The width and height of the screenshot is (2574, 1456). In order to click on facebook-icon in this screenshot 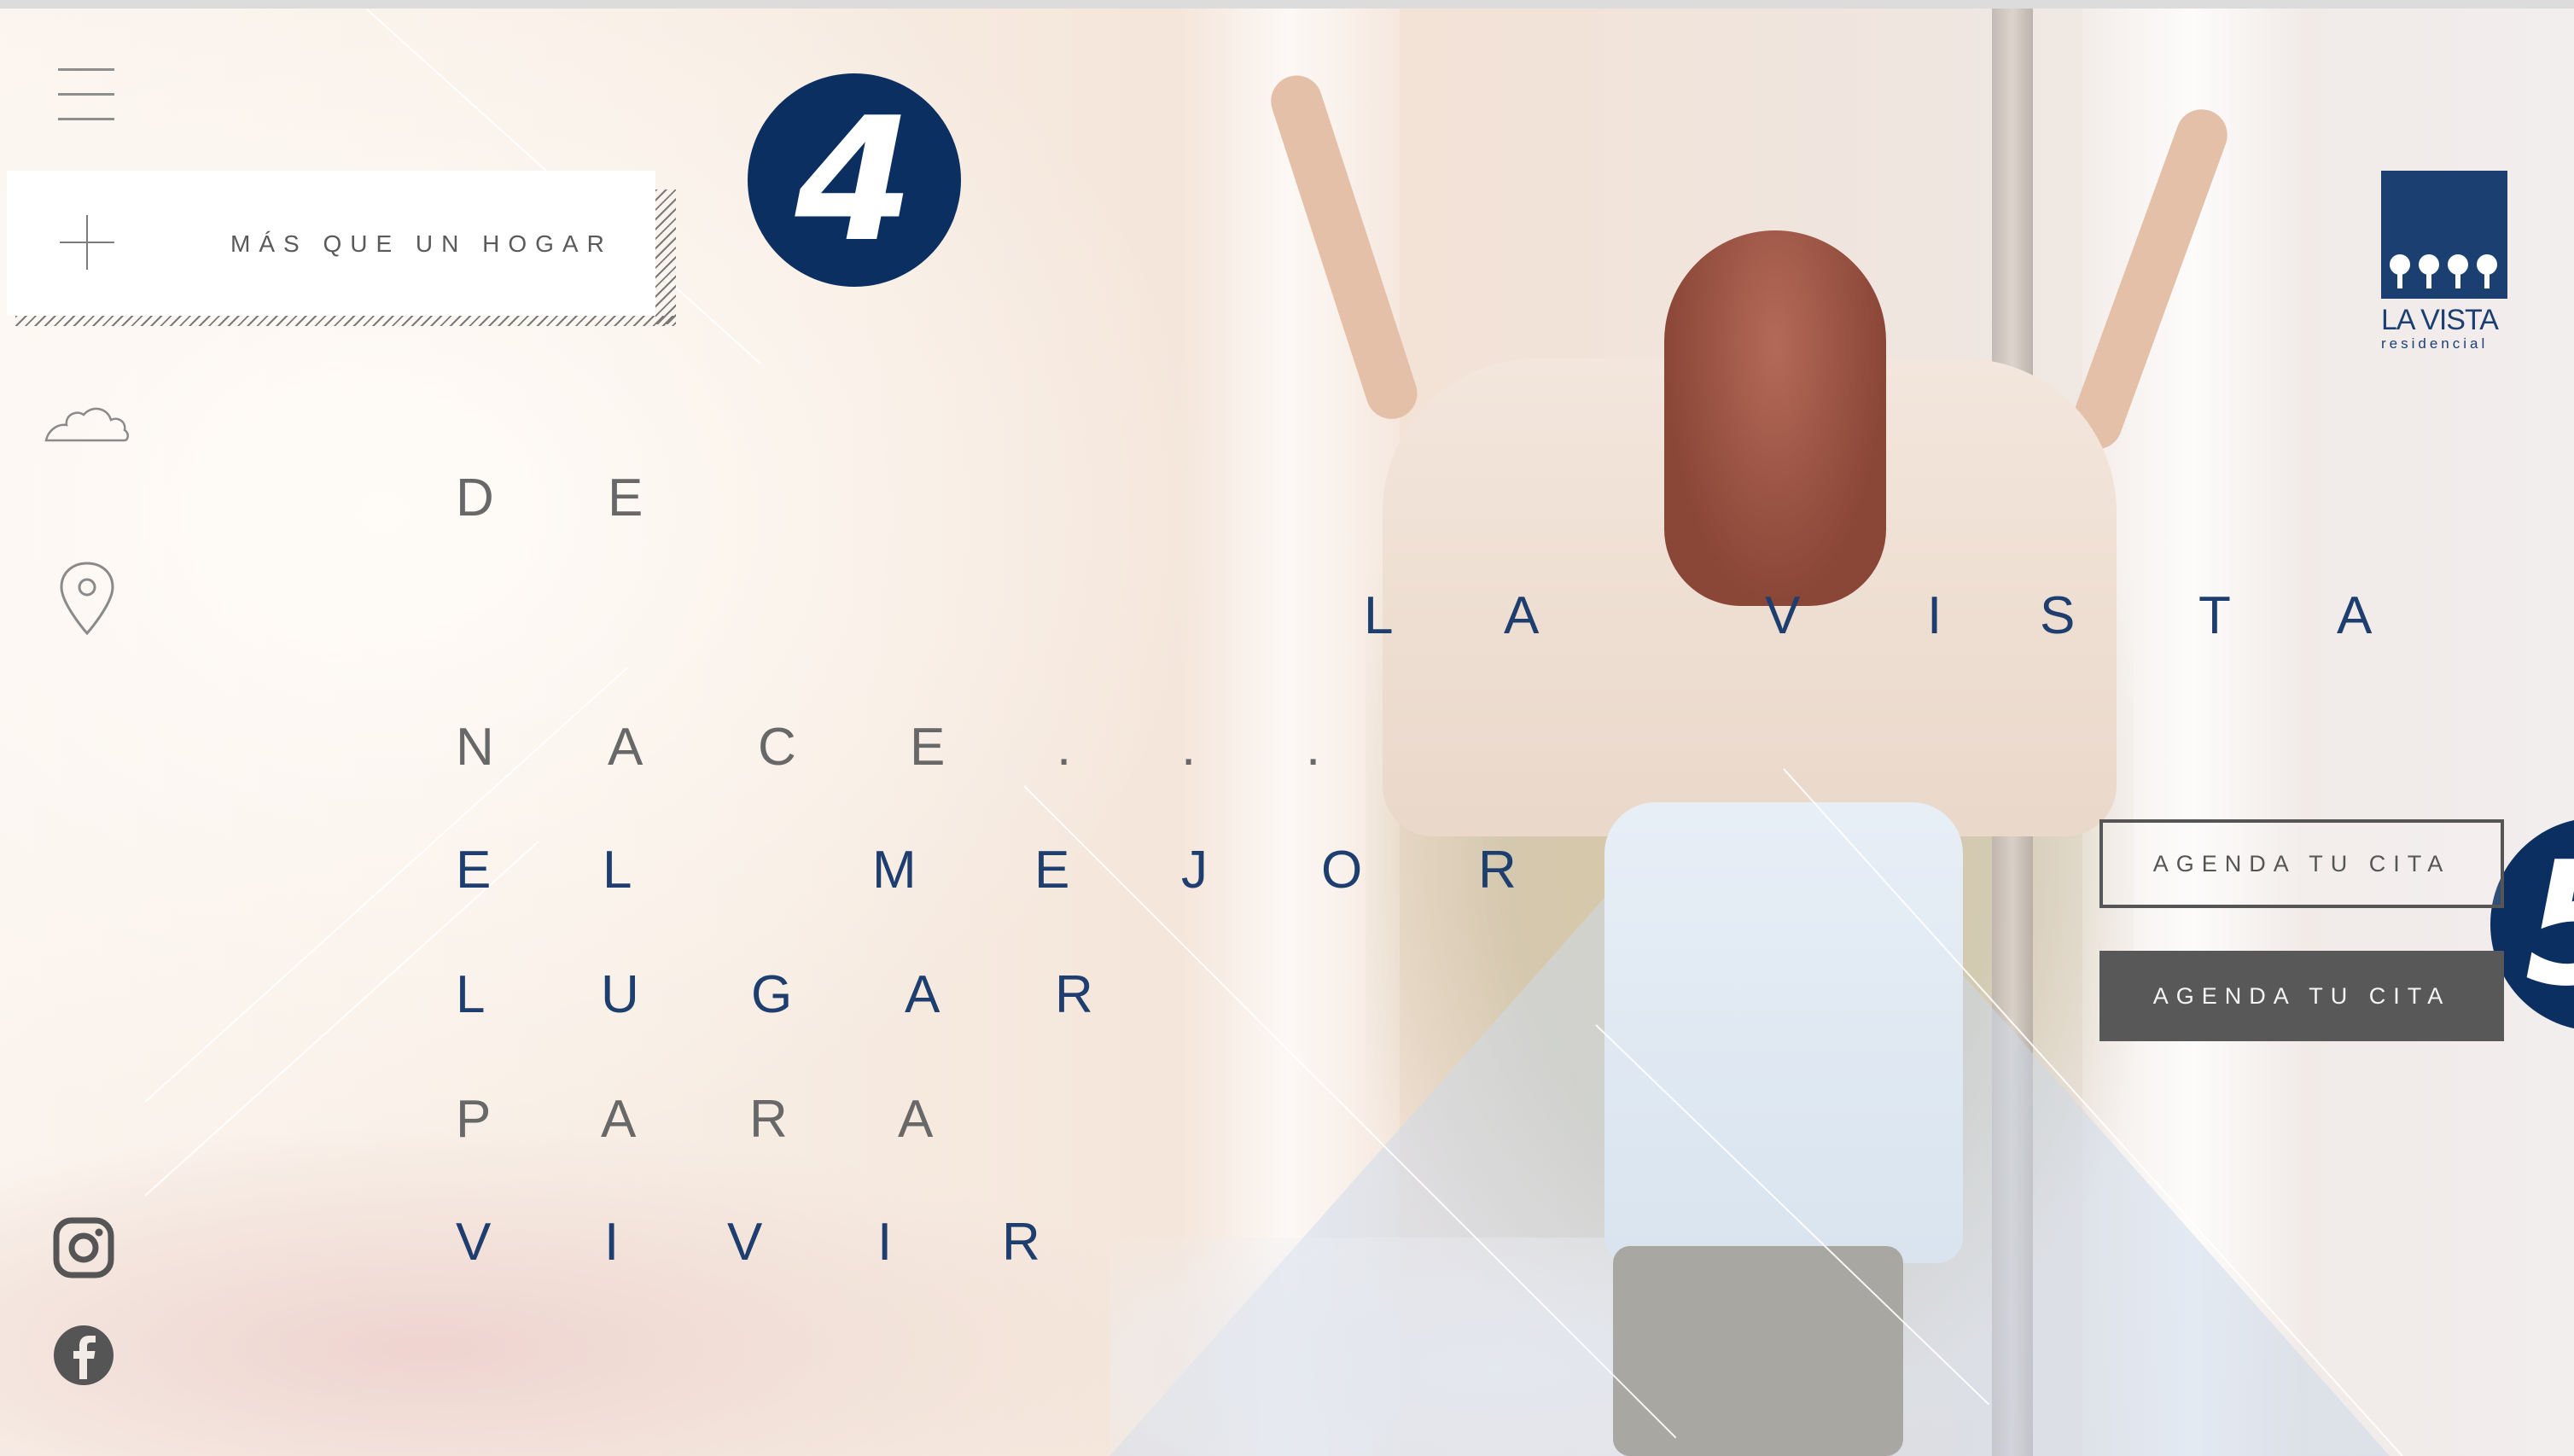, I will do `click(83, 1355)`.